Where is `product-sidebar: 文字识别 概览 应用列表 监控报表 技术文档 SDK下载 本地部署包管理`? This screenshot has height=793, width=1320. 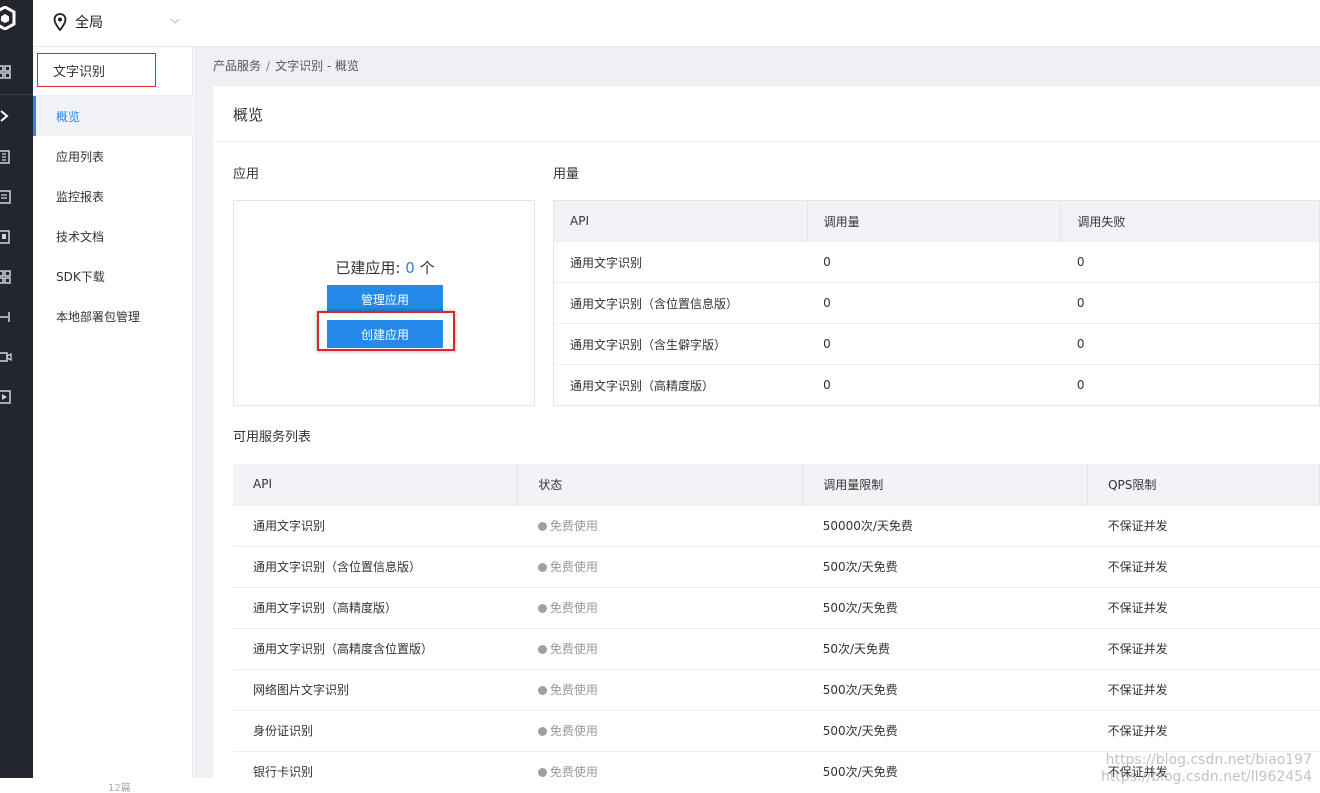
product-sidebar: 文字识别 概览 应用列表 监控报表 技术文档 SDK下载 本地部署包管理 is located at coordinates (113, 412).